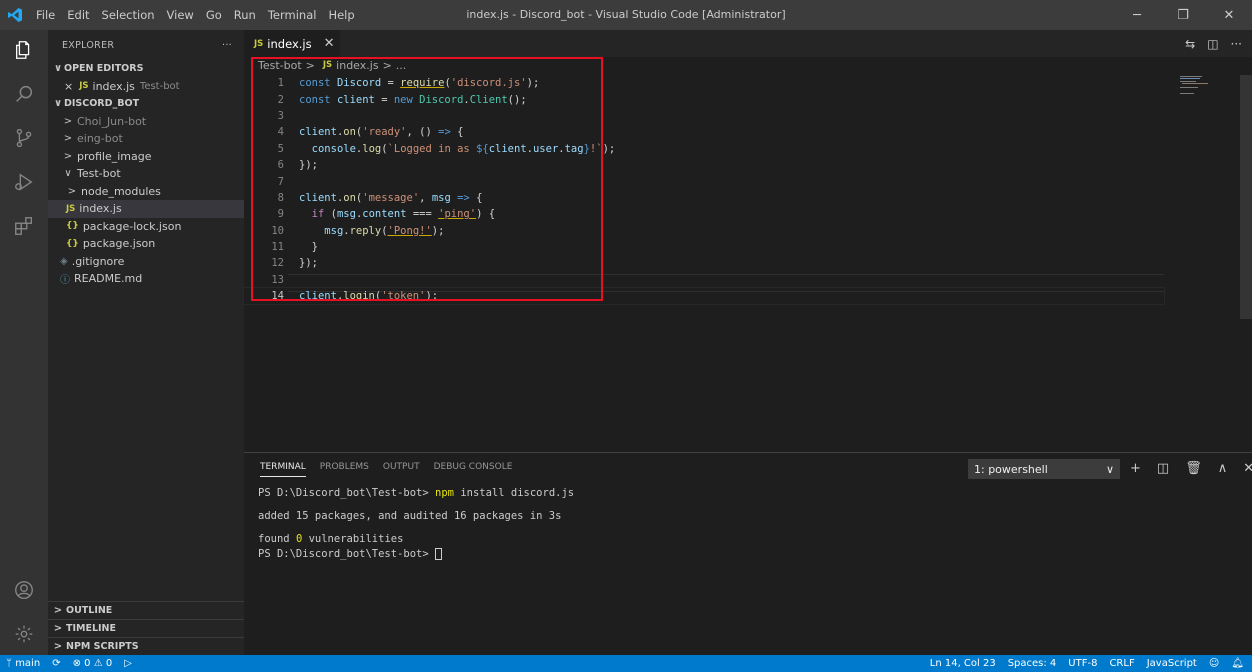  I want to click on outline-section: > OUTLINE, so click(146, 610).